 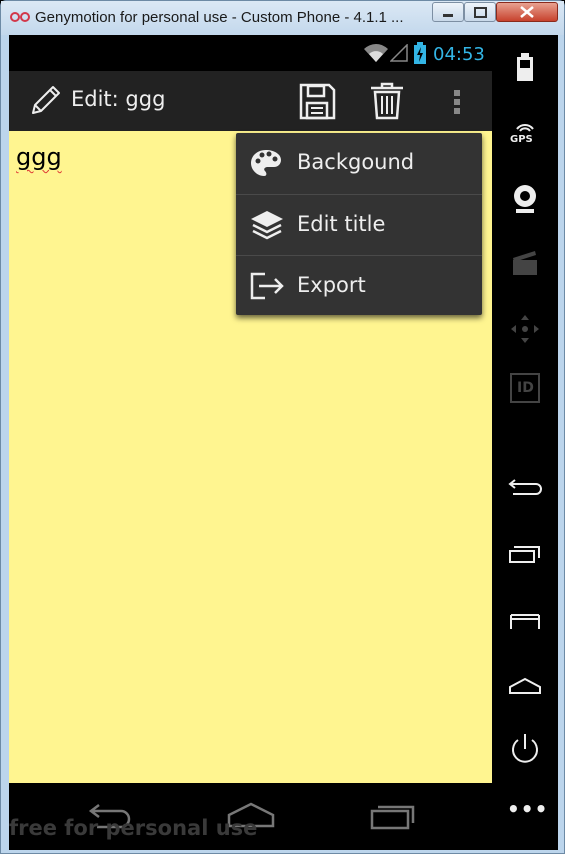 I want to click on menu-icon, so click(x=525, y=619).